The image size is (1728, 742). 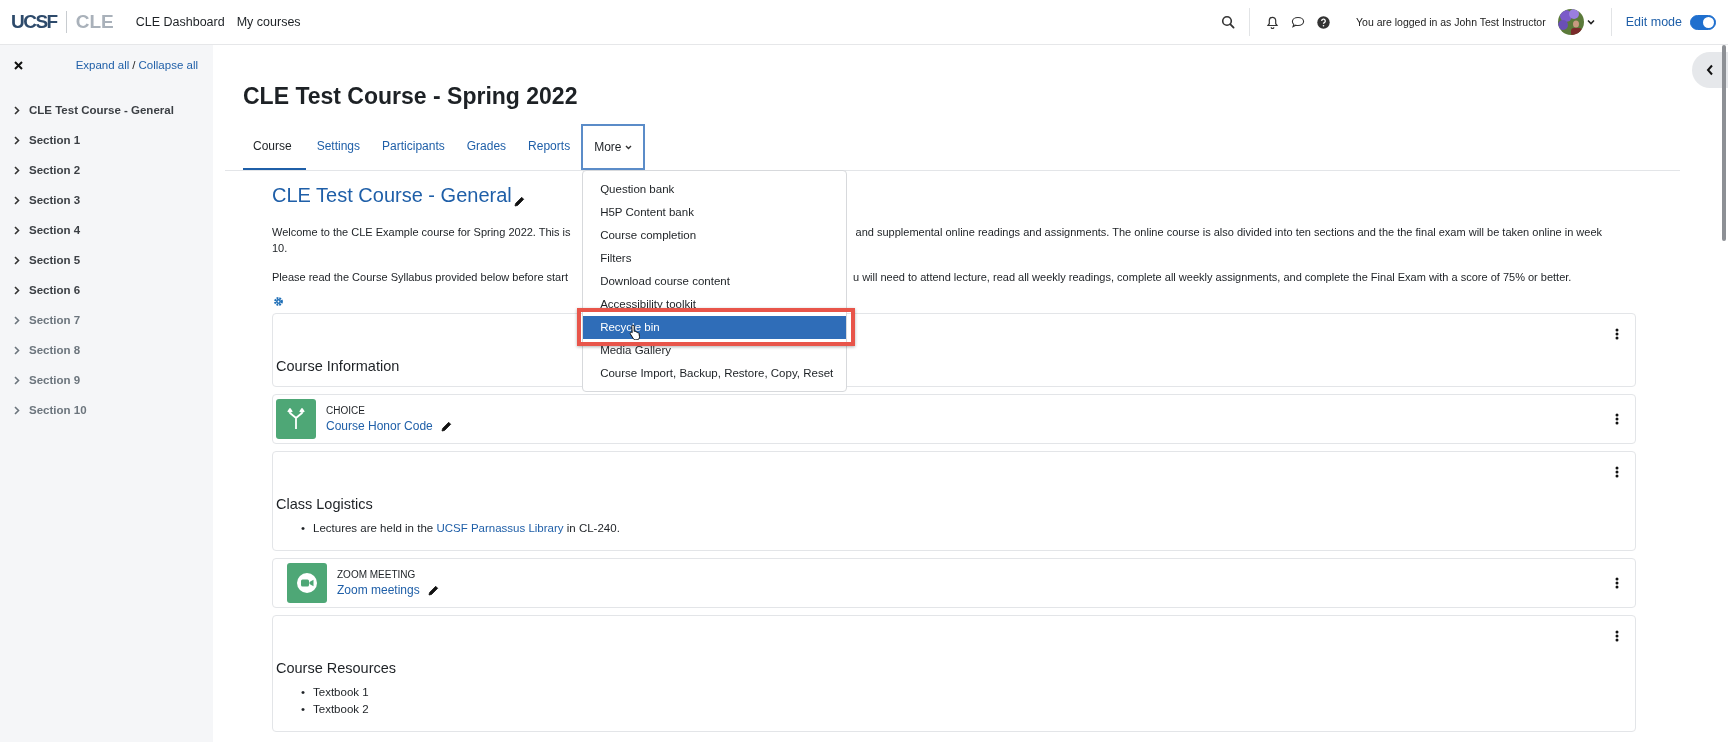 I want to click on nav-link: CLE Dashboard, so click(x=180, y=22).